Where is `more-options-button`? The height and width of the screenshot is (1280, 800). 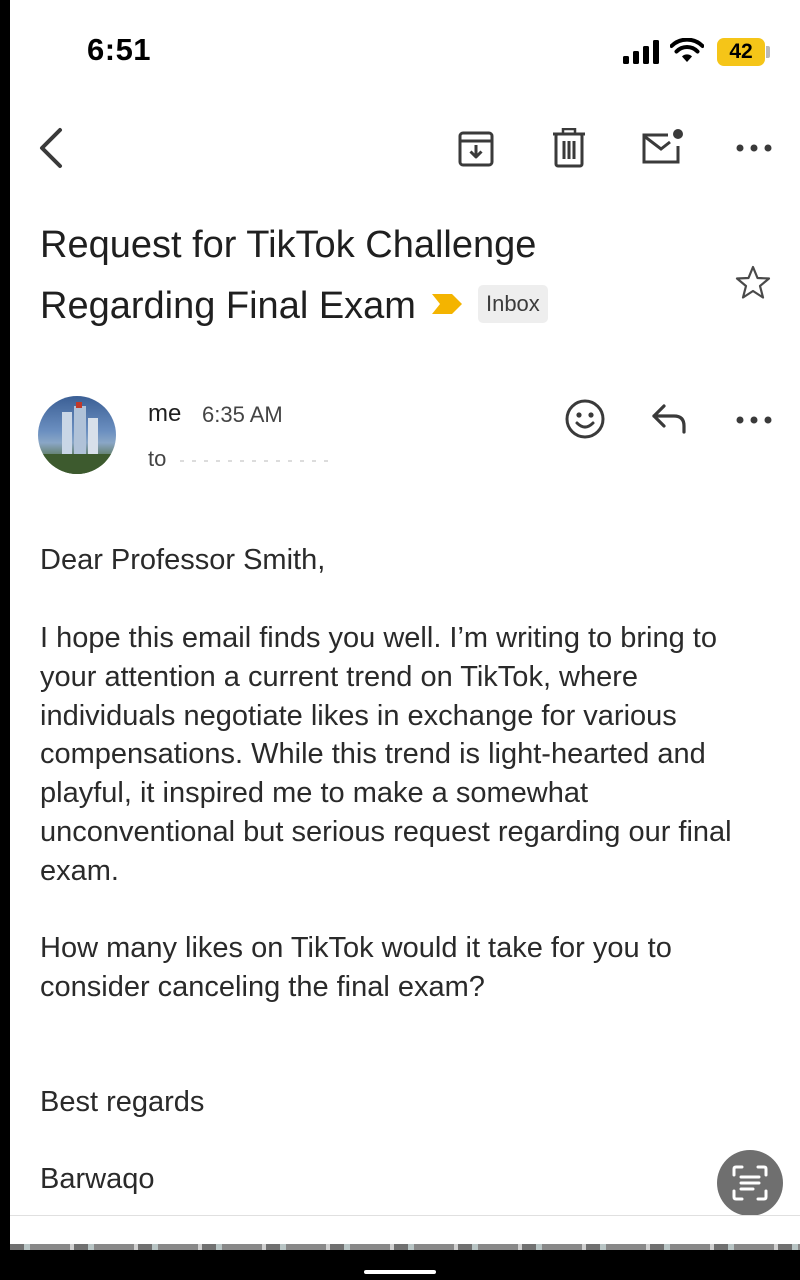 more-options-button is located at coordinates (754, 148).